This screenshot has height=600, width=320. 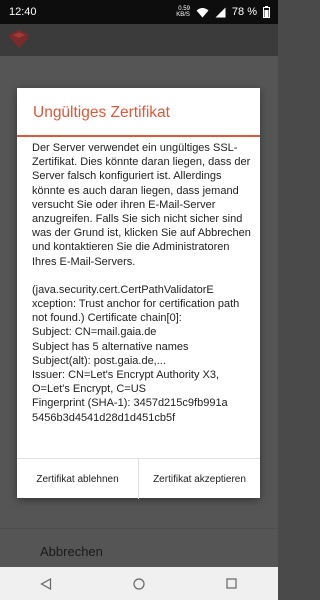 I want to click on cancel-button: Abbrechen, so click(x=71, y=551).